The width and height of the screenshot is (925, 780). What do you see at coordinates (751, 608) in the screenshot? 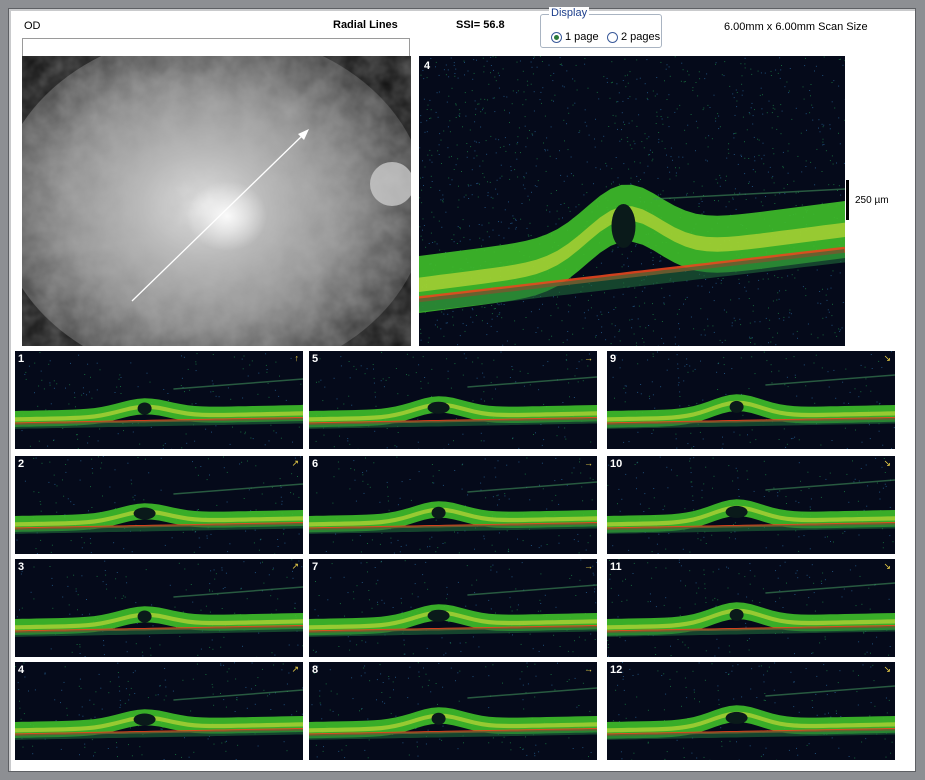
I see `oct-thumbnail-11: 11 ↘` at bounding box center [751, 608].